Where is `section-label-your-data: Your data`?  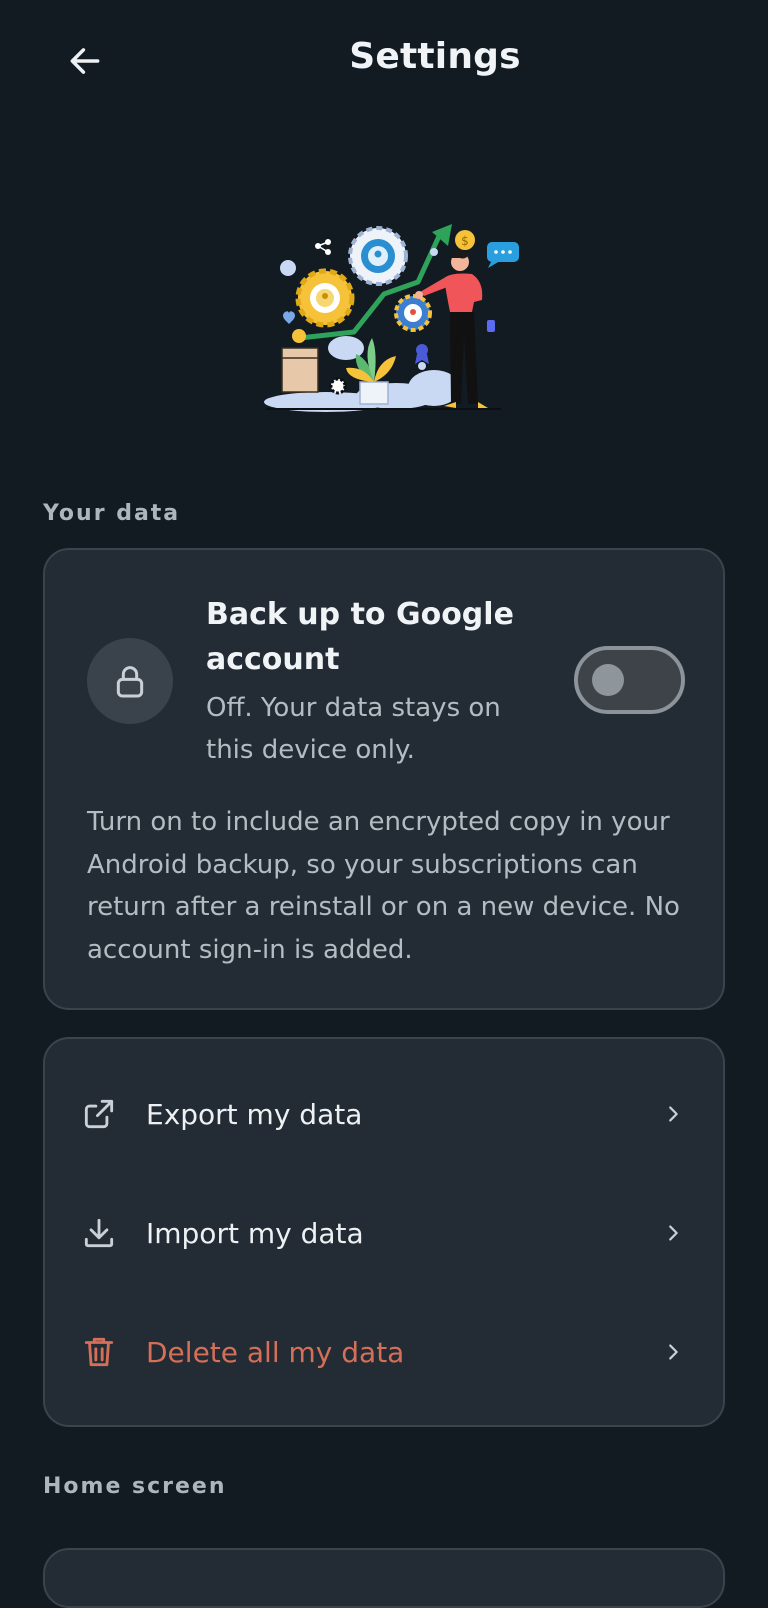 section-label-your-data: Your data is located at coordinates (112, 513).